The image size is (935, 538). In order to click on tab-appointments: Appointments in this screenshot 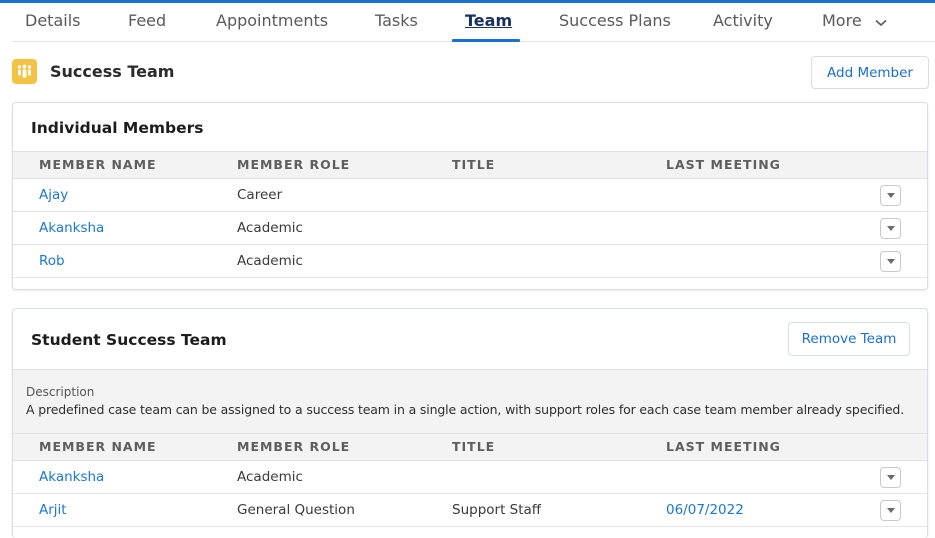, I will do `click(272, 20)`.